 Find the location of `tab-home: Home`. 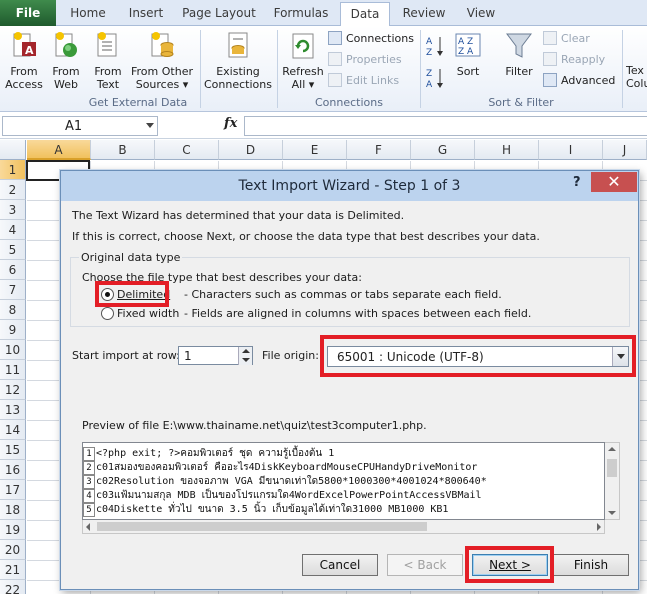

tab-home: Home is located at coordinates (88, 14).